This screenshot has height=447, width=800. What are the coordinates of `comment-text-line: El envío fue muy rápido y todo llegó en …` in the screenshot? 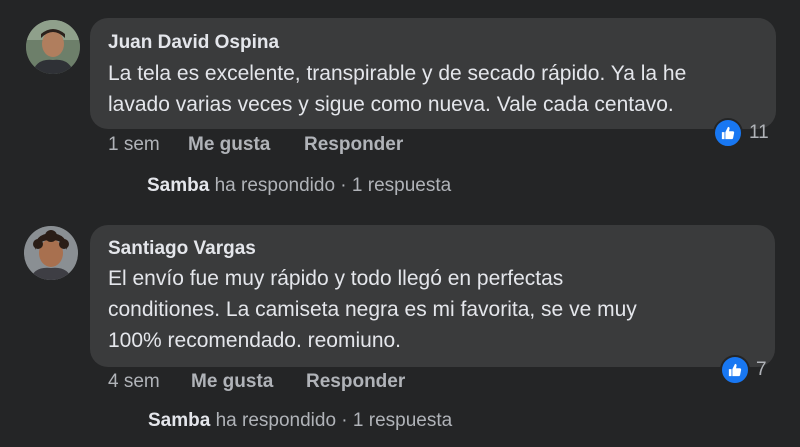 It's located at (336, 278).